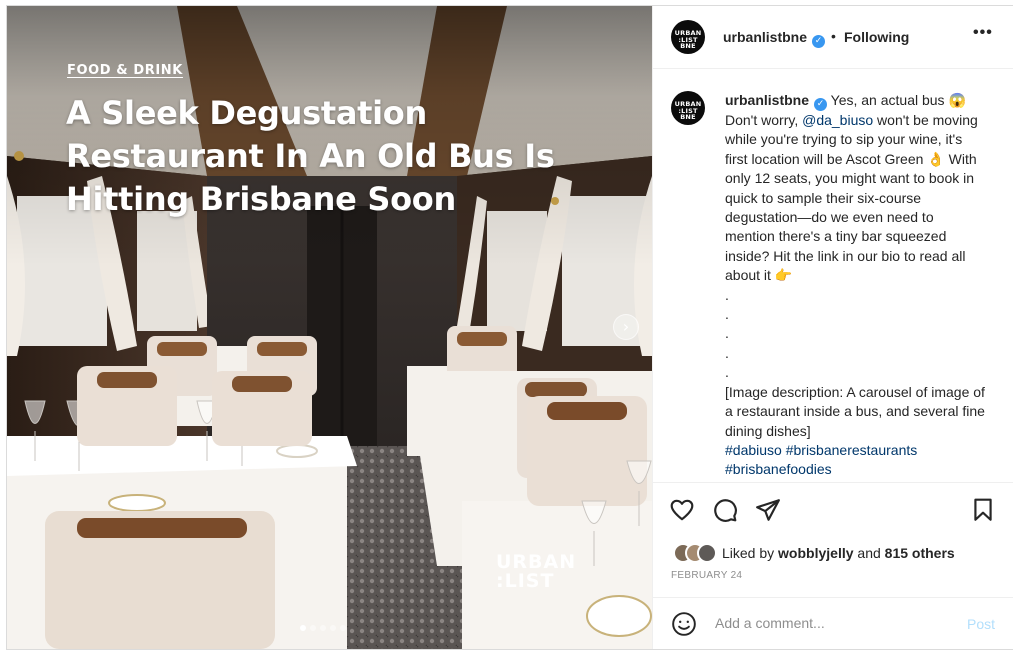 The image size is (1019, 656). I want to click on caption-avatar: URBAN :LIST BNE, so click(688, 108).